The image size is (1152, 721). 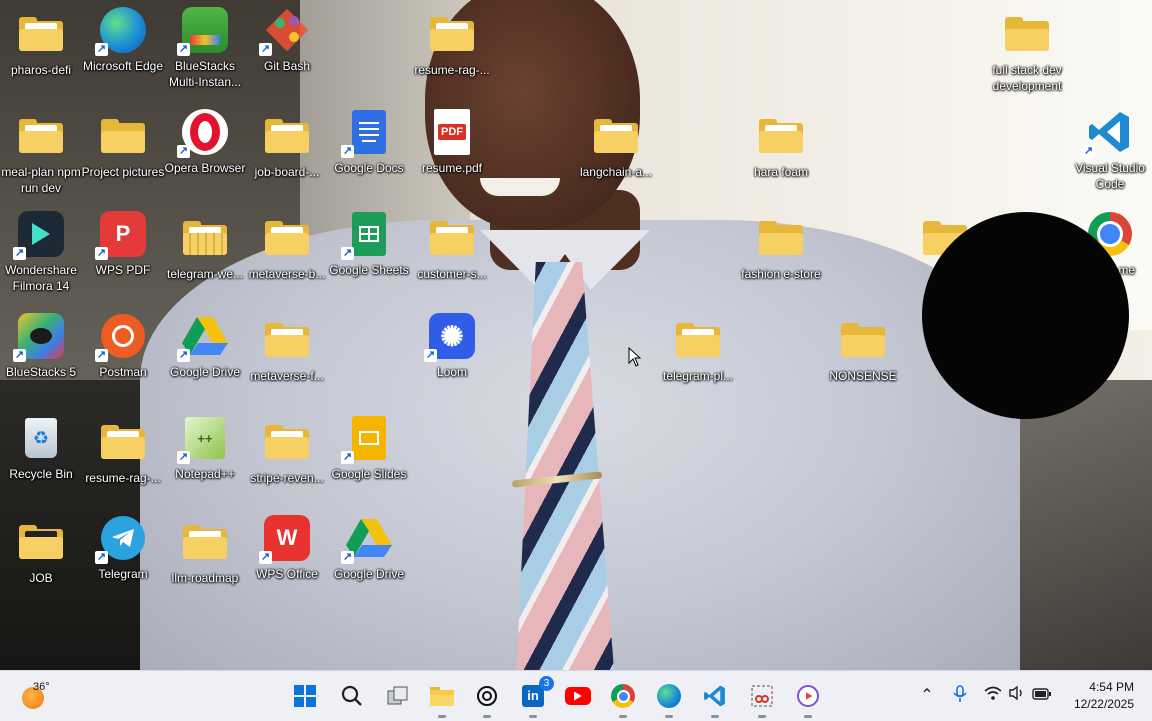 What do you see at coordinates (1104, 696) in the screenshot?
I see `system-clock: 4:54 PM 12/22/2025` at bounding box center [1104, 696].